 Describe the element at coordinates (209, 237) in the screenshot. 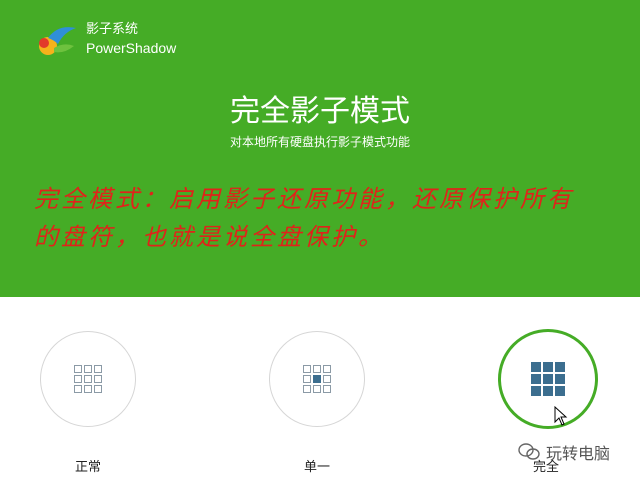

I see `annotation-line-2: 的盘符，也就是说全盘保护。` at that location.